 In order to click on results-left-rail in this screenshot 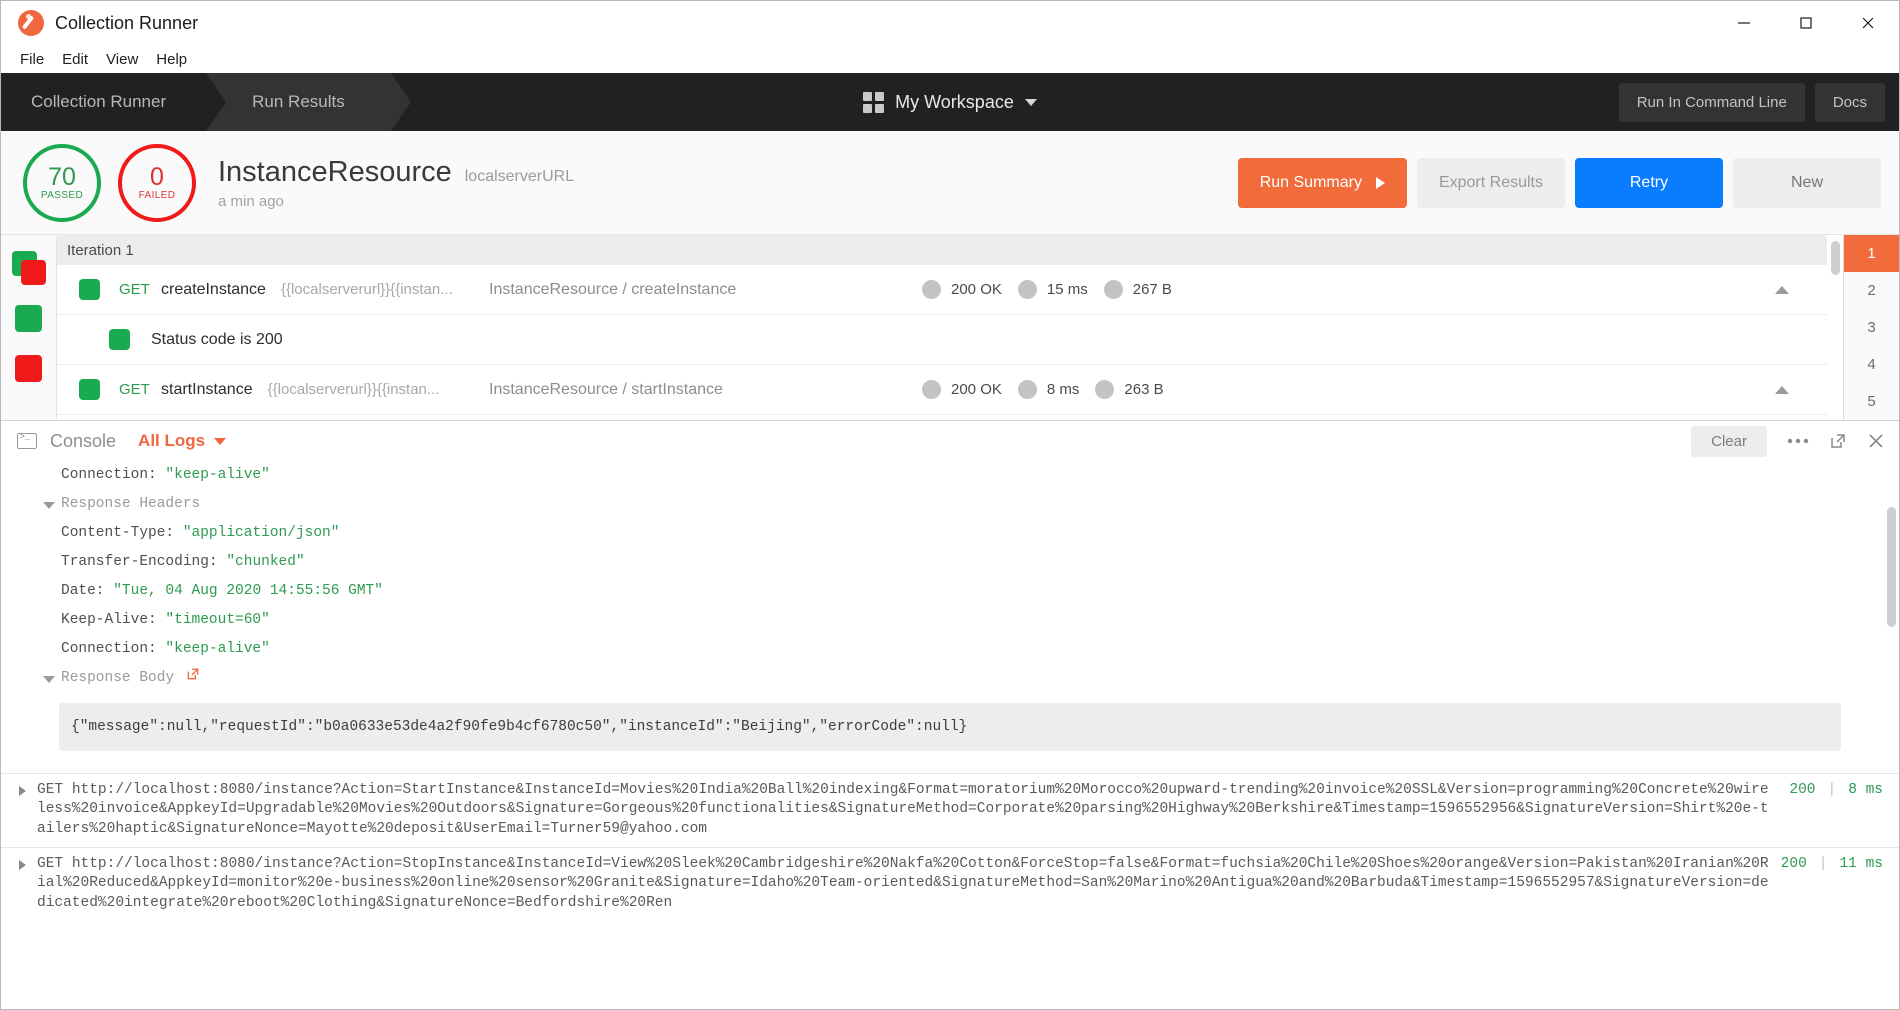, I will do `click(29, 327)`.